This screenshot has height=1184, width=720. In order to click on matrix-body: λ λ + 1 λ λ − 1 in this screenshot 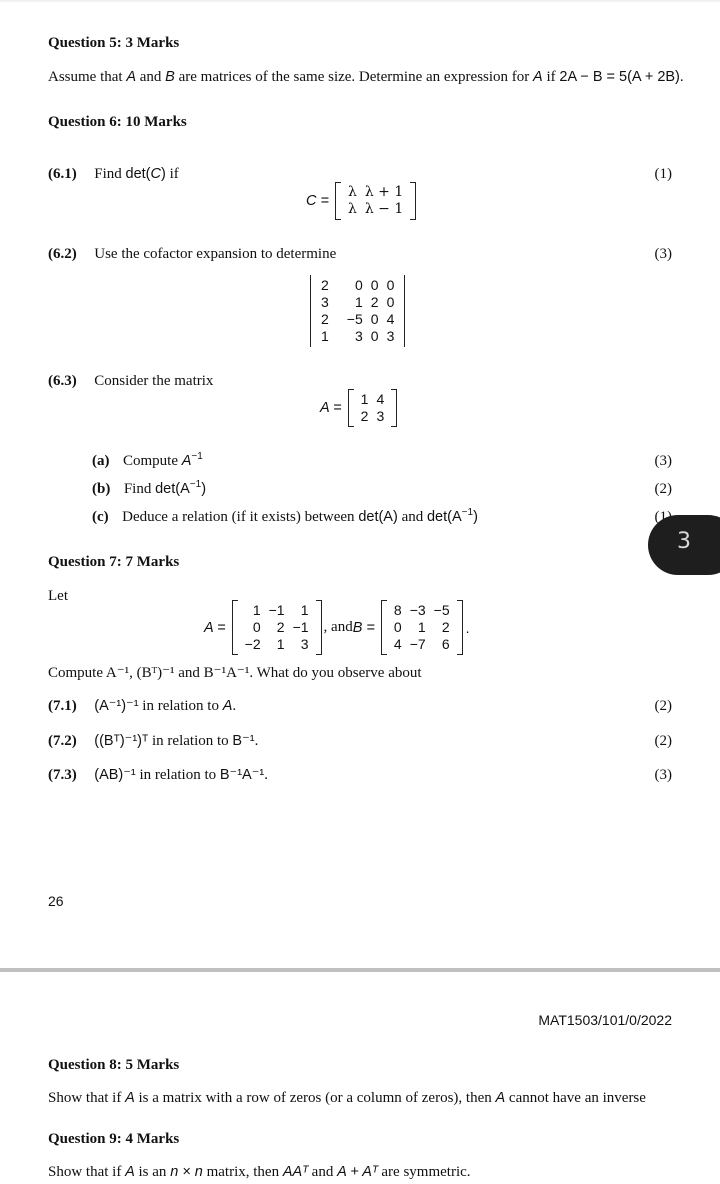, I will do `click(375, 201)`.